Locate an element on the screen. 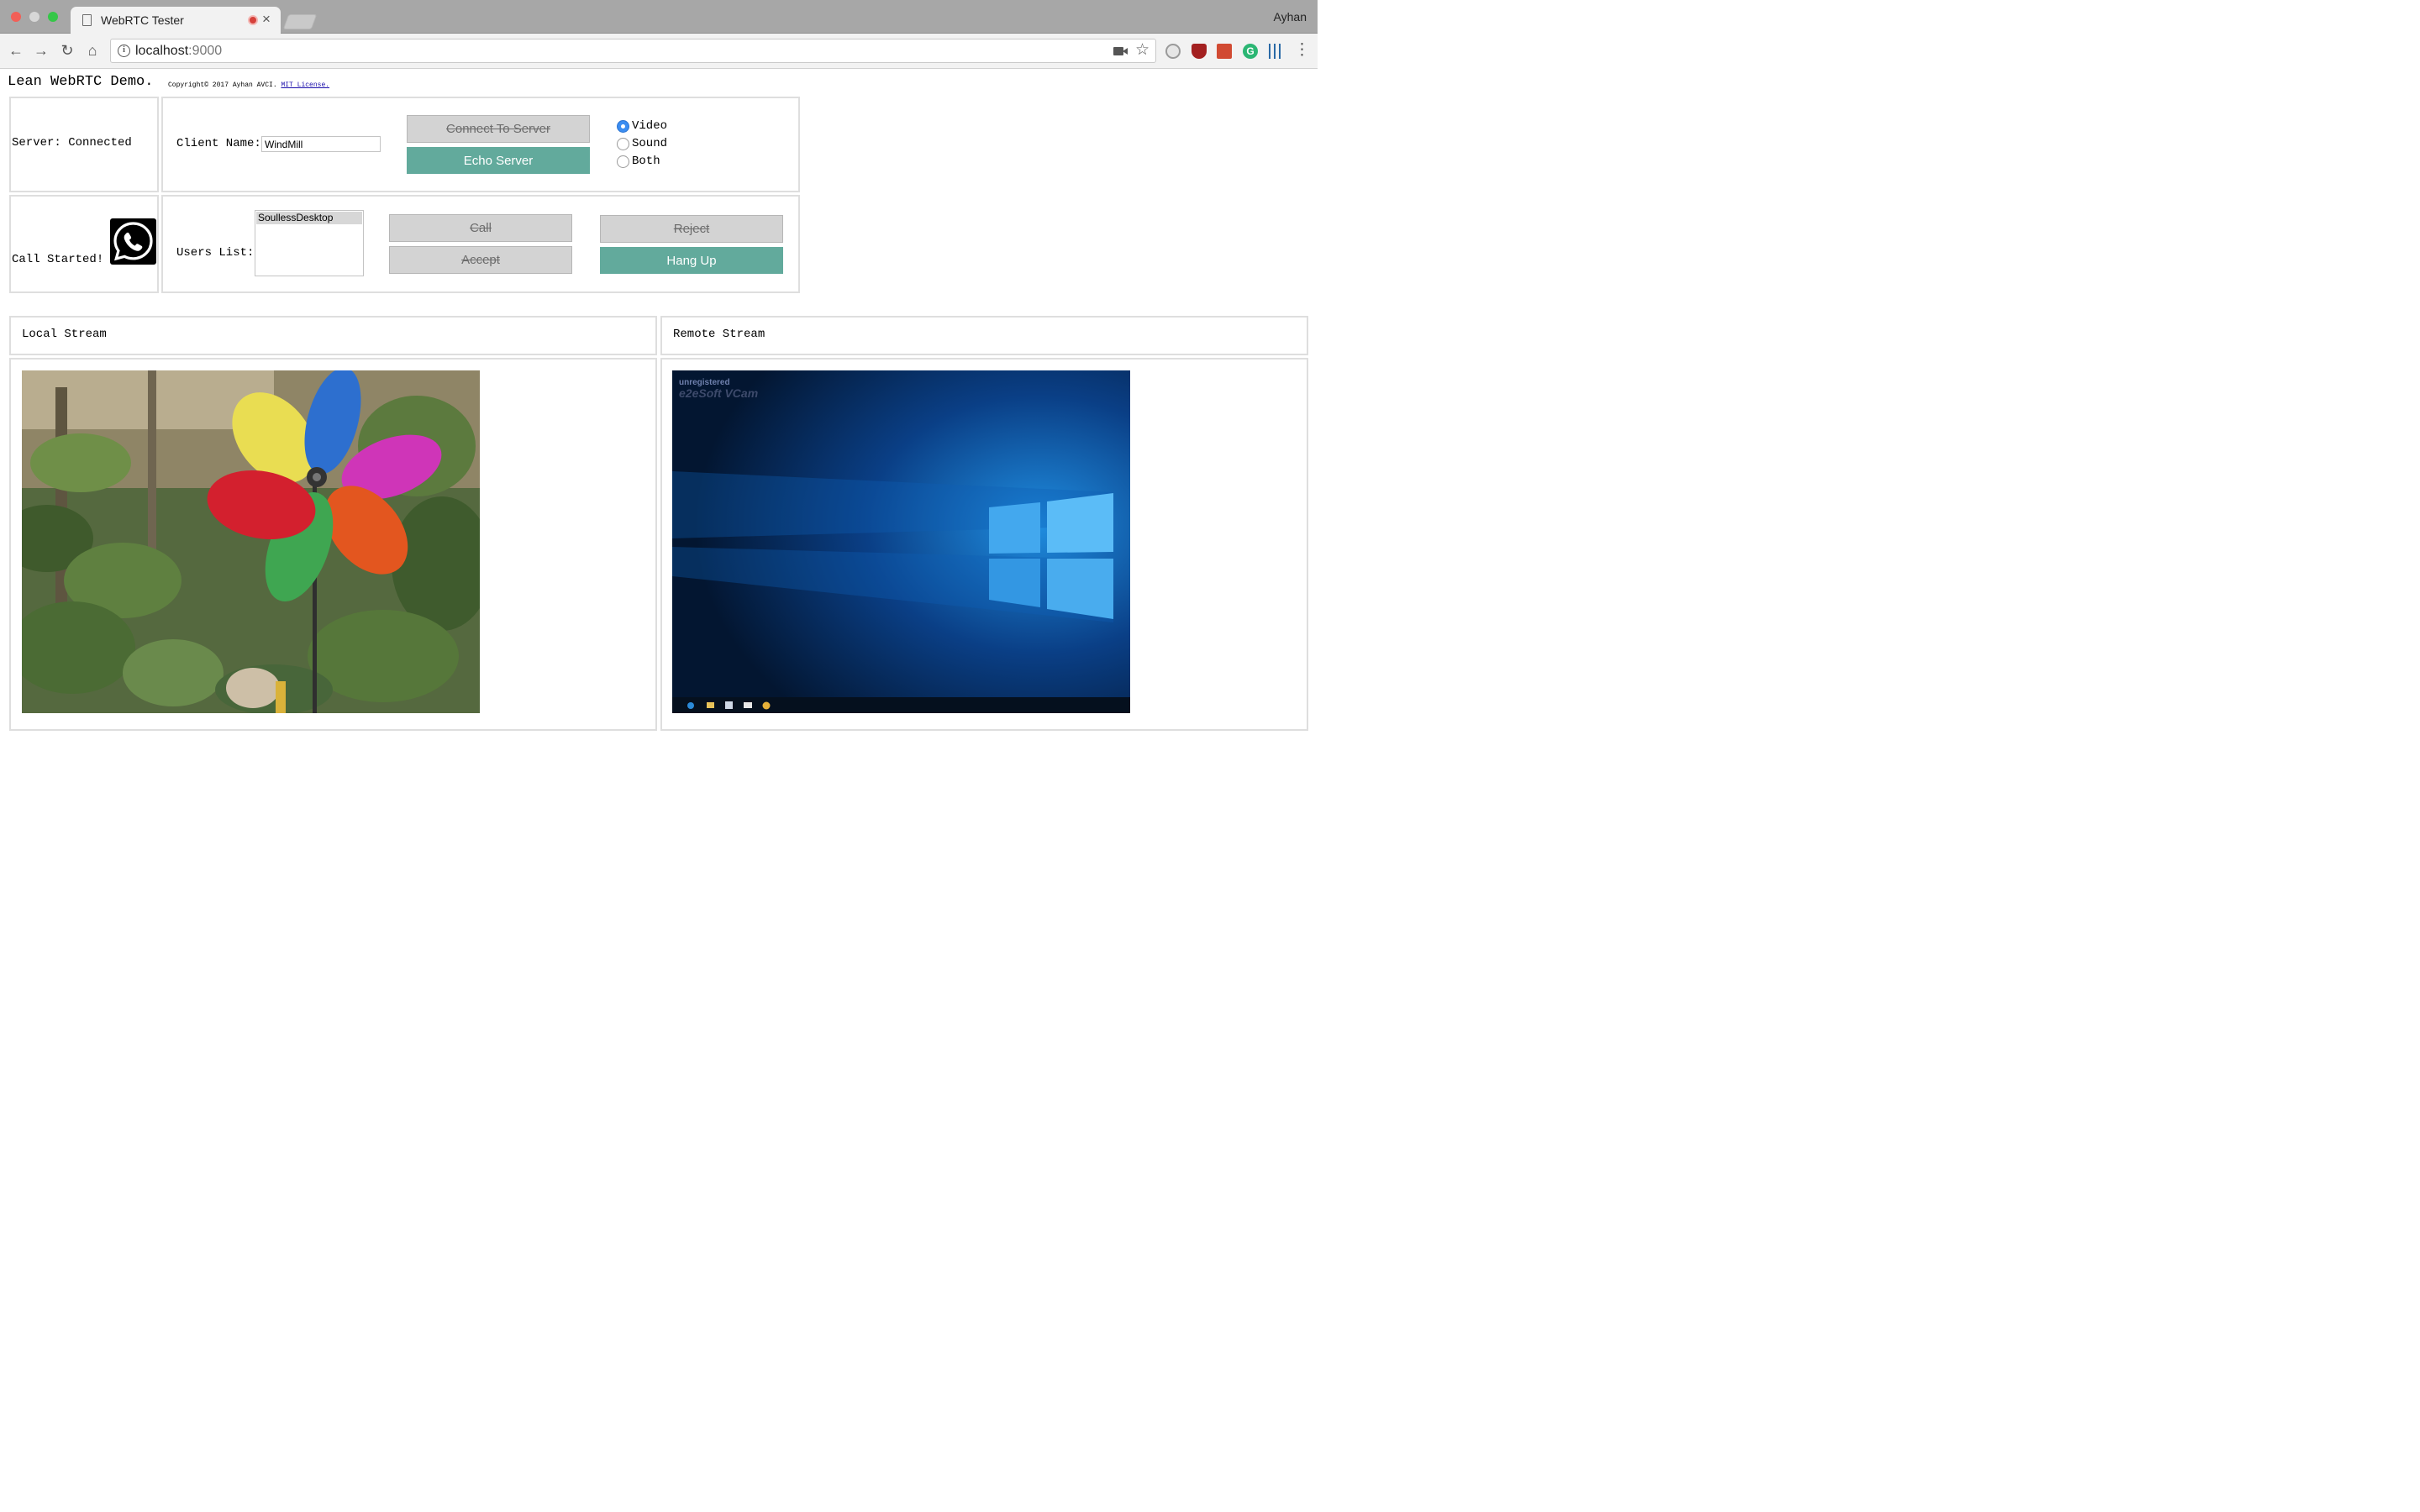  users-list-label: Users List: is located at coordinates (216, 253).